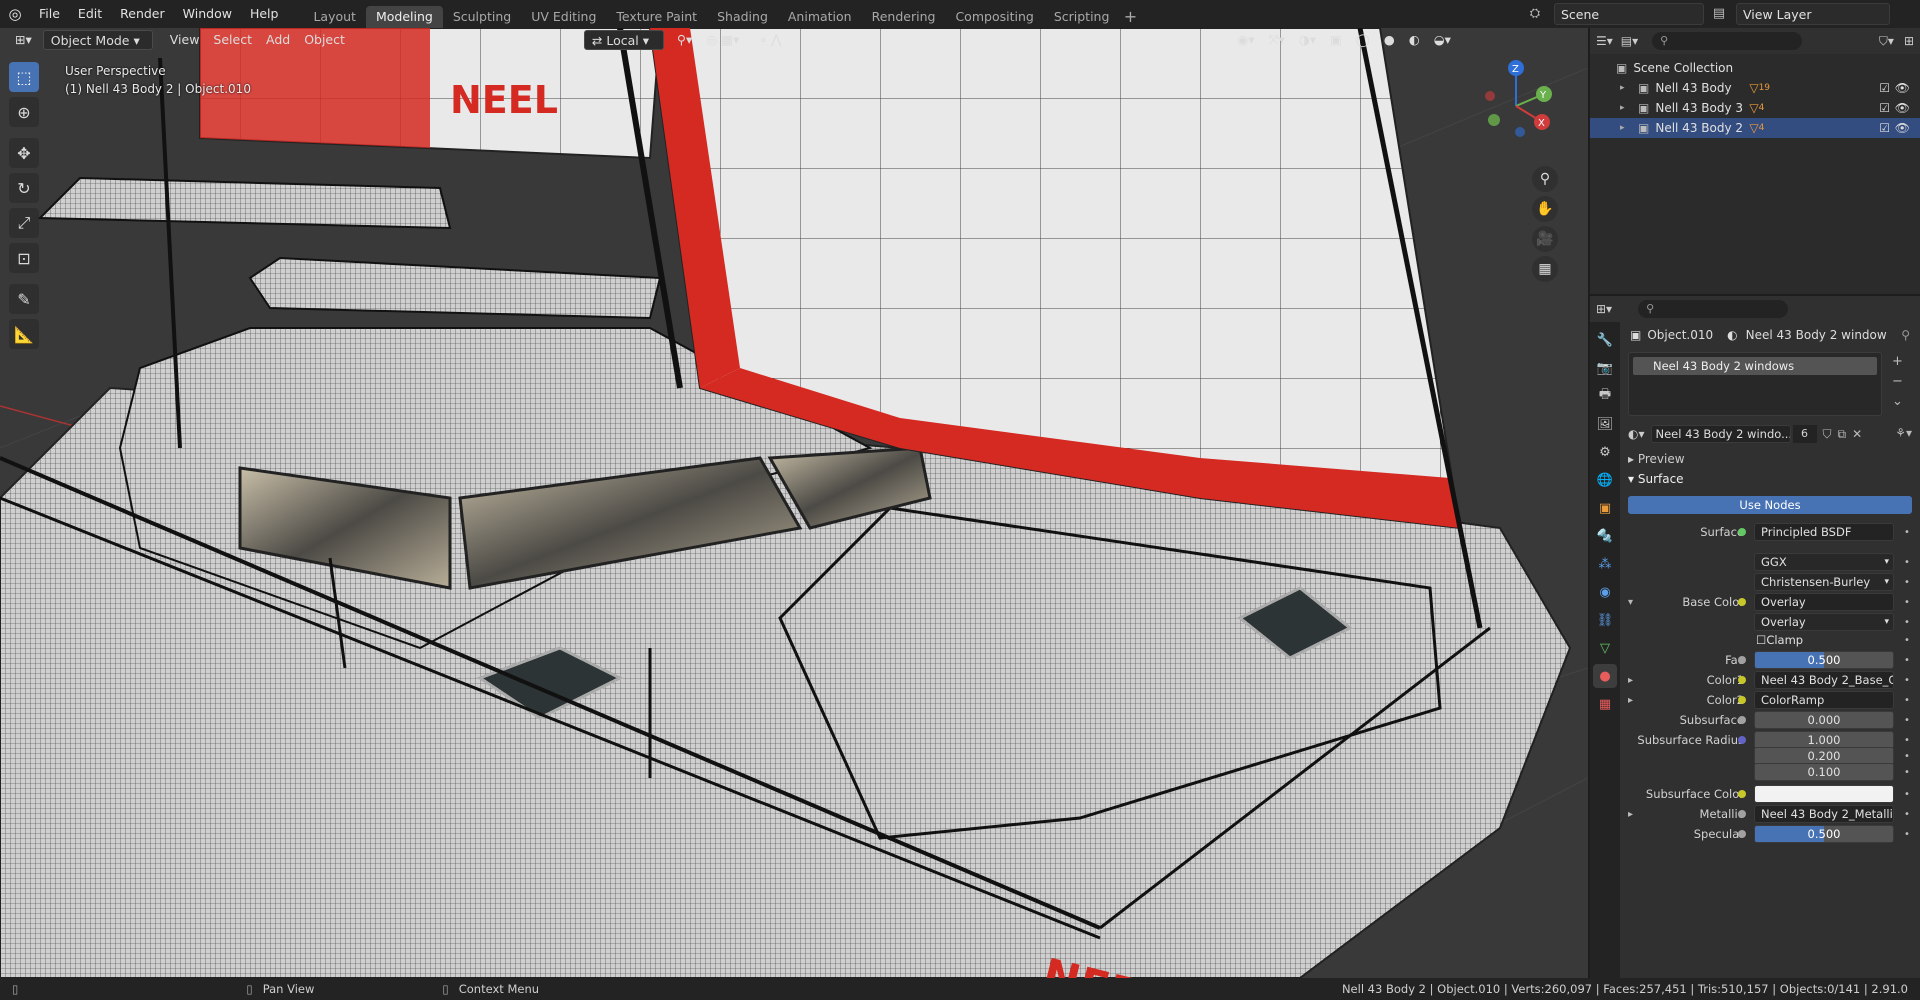  What do you see at coordinates (1713, 309) in the screenshot?
I see `properties-search-input: ⚲` at bounding box center [1713, 309].